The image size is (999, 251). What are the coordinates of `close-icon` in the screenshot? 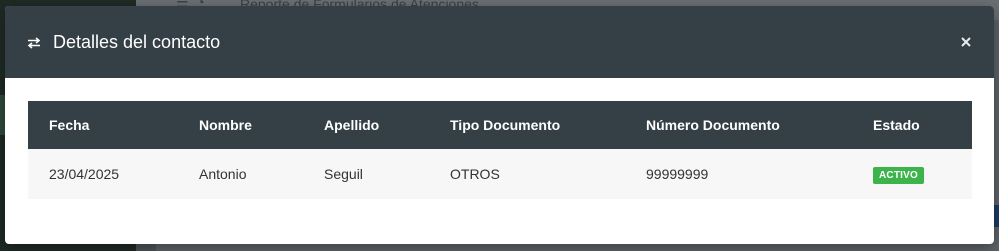 It's located at (966, 42).